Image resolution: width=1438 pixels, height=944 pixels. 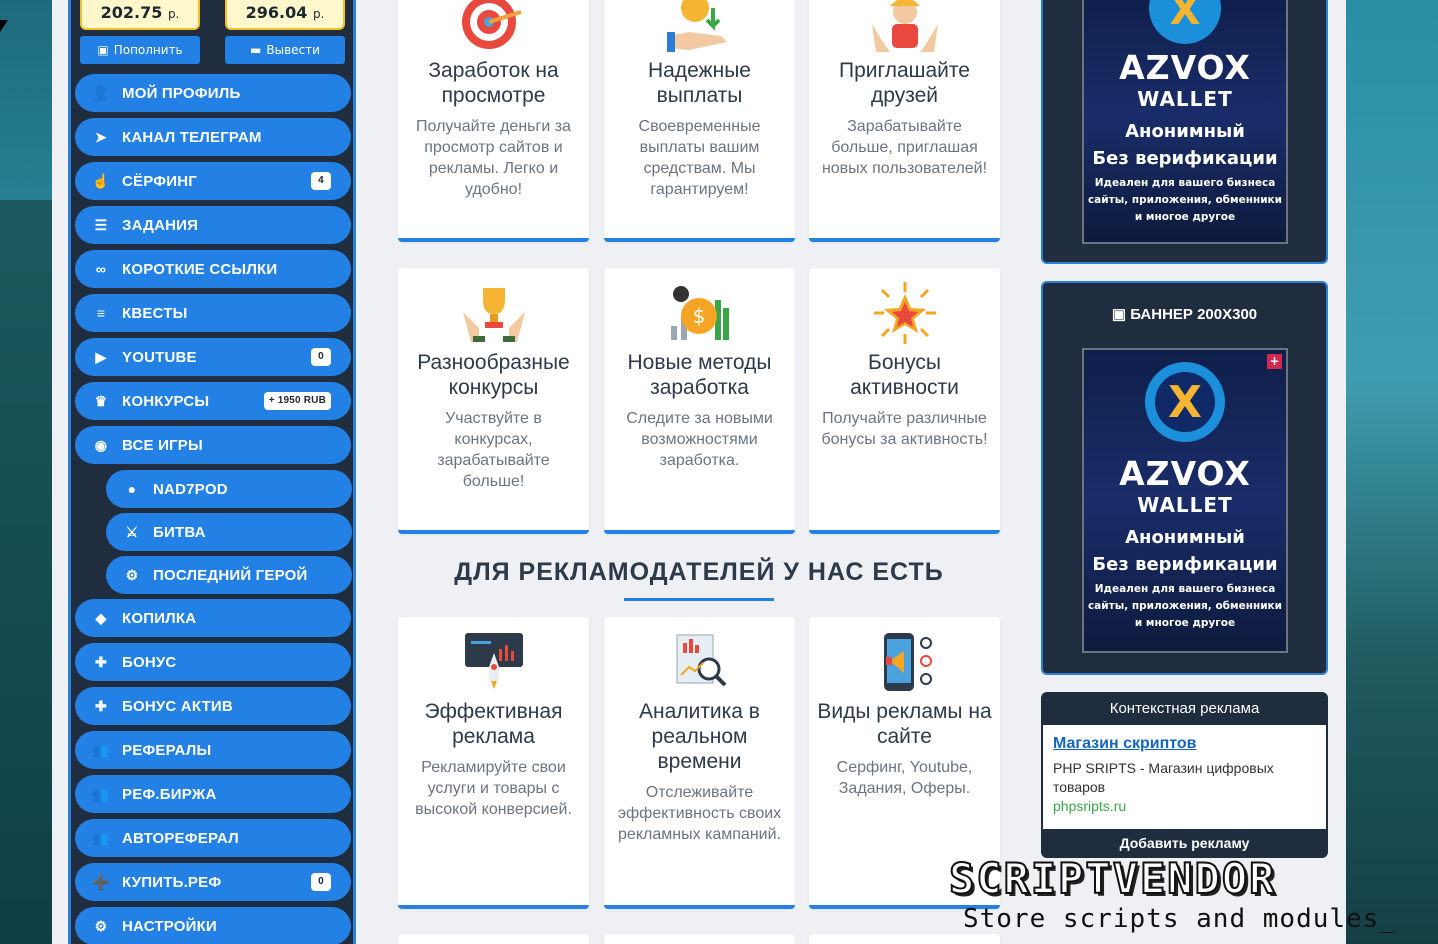 I want to click on money-icon: ▣, so click(x=103, y=50).